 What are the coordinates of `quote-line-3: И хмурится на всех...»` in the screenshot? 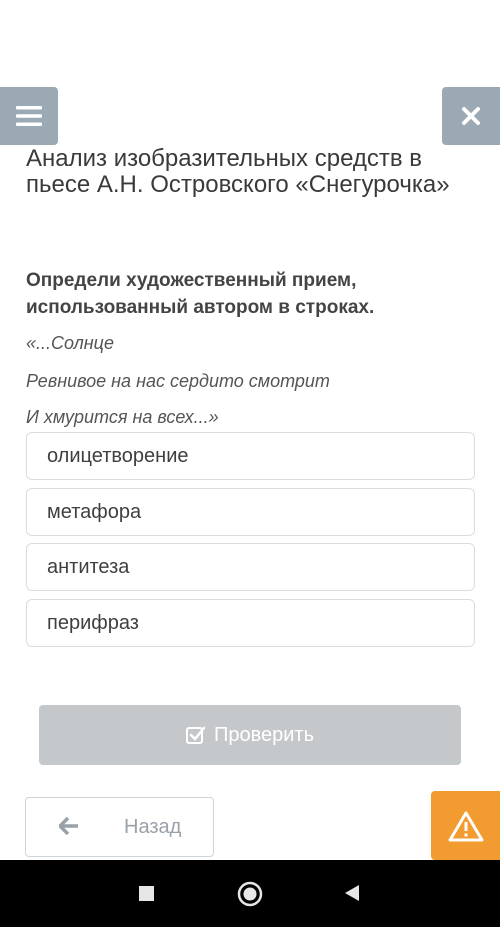 It's located at (122, 417).